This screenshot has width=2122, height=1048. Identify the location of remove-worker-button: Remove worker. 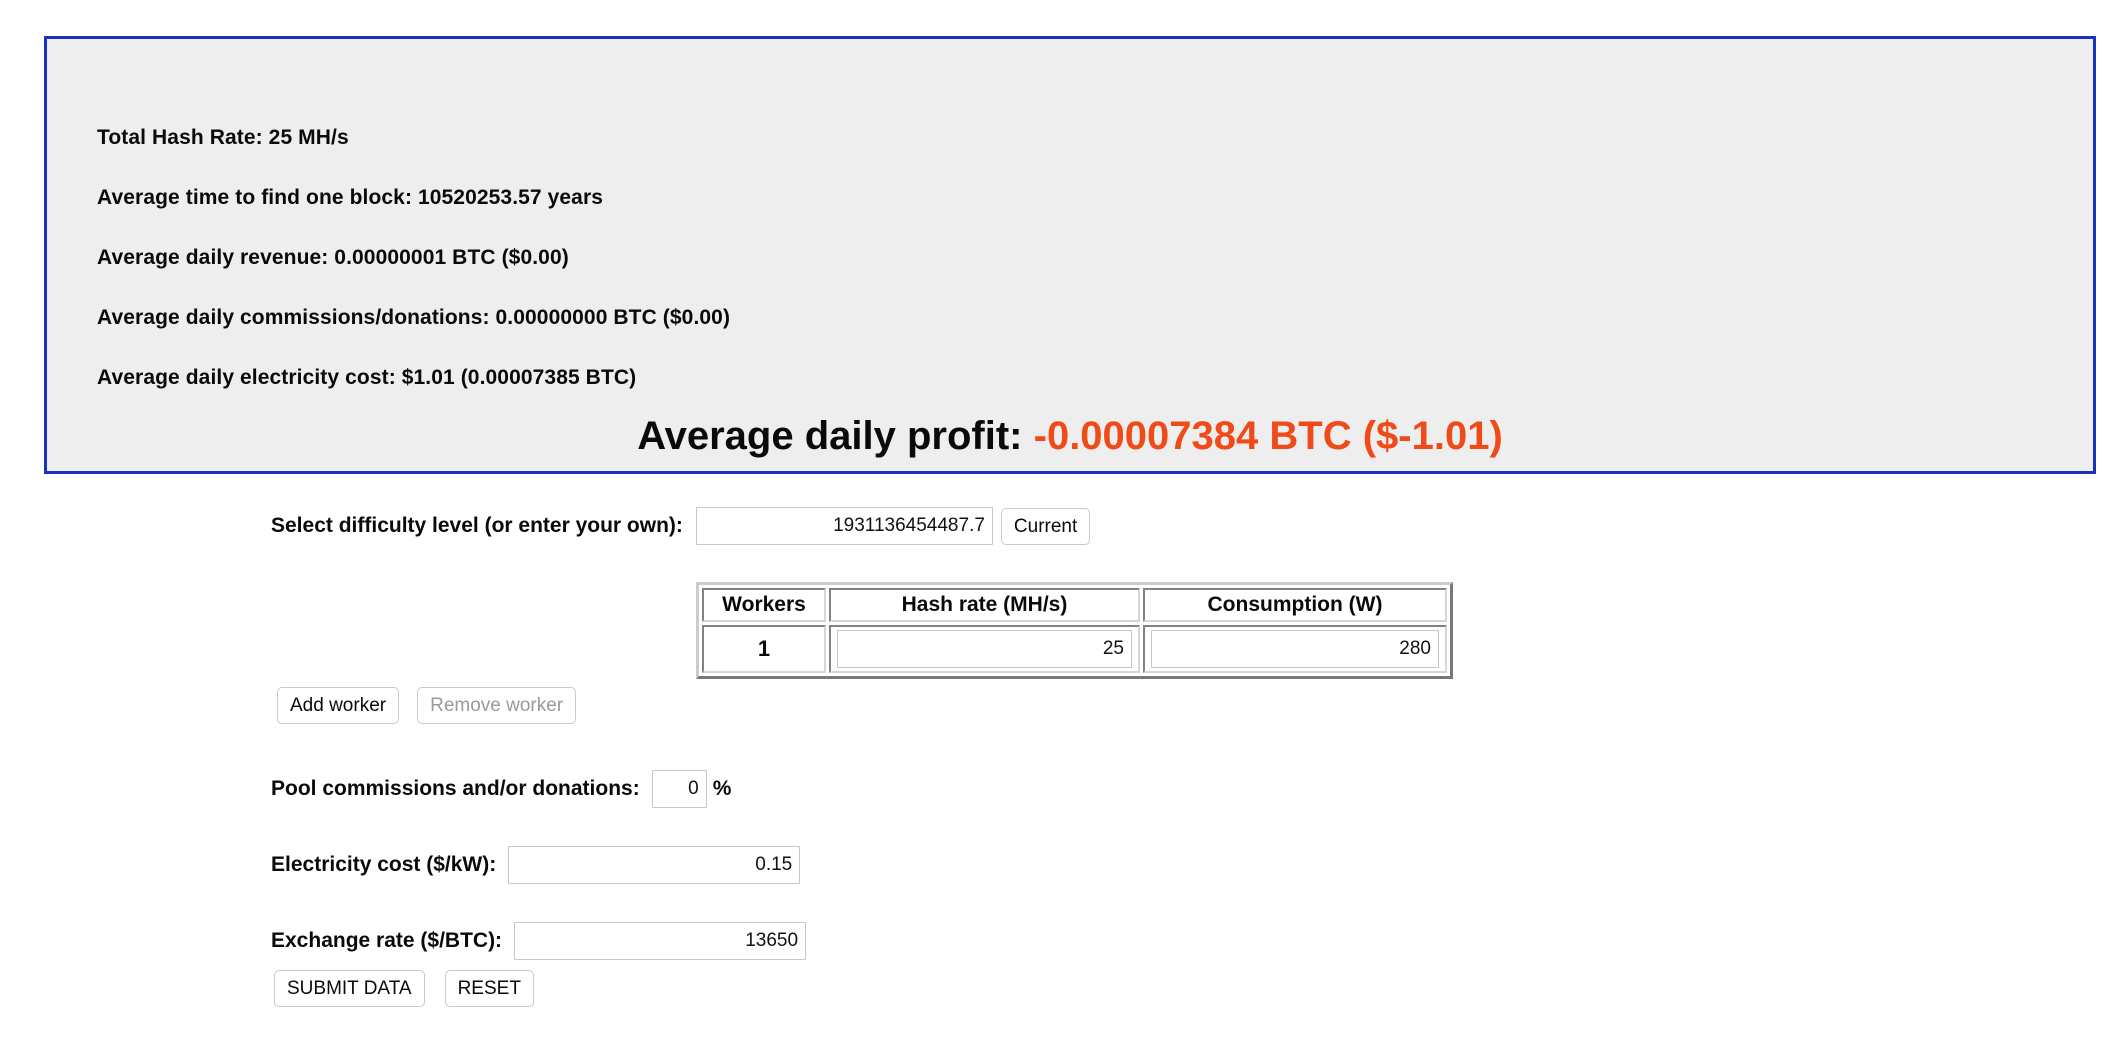
(497, 705).